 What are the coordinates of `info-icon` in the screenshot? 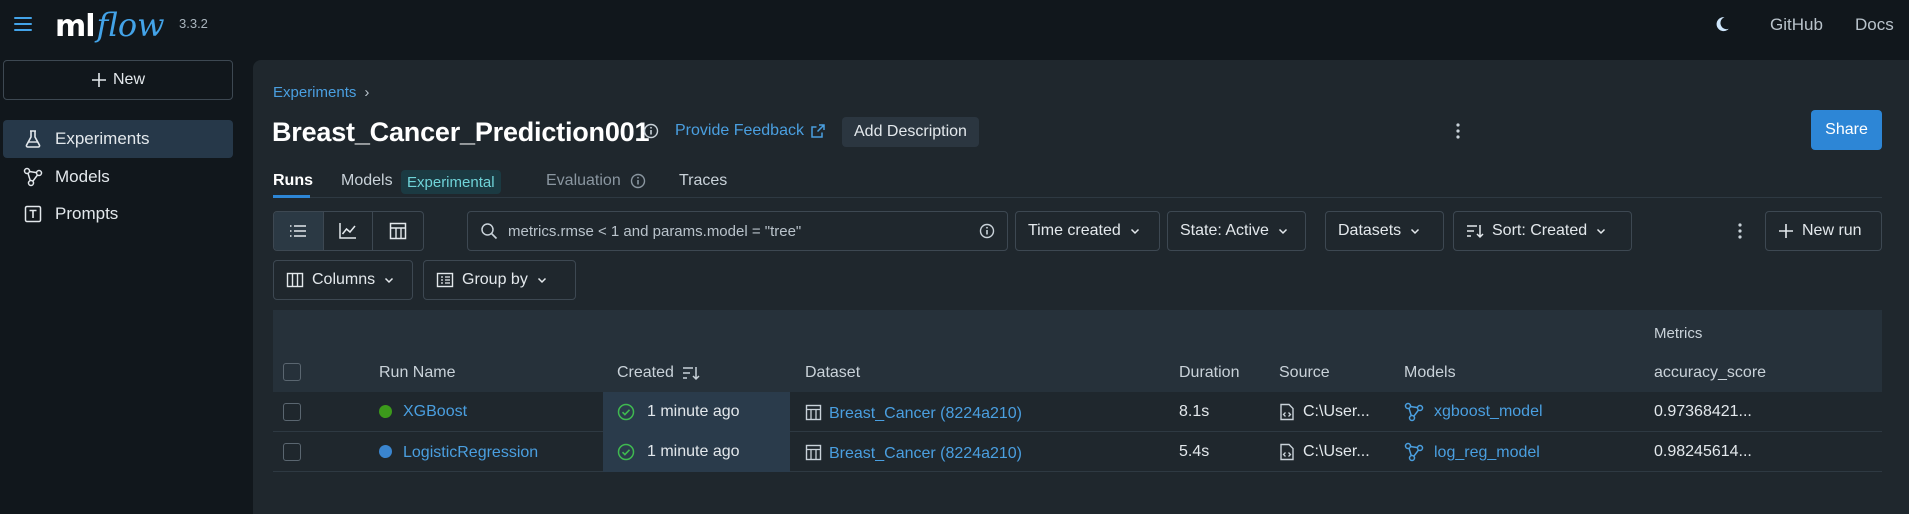 It's located at (651, 131).